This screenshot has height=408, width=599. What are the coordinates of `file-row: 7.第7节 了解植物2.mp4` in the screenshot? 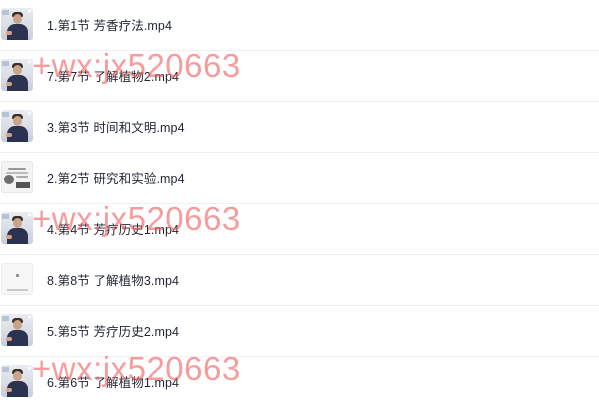 It's located at (299, 76).